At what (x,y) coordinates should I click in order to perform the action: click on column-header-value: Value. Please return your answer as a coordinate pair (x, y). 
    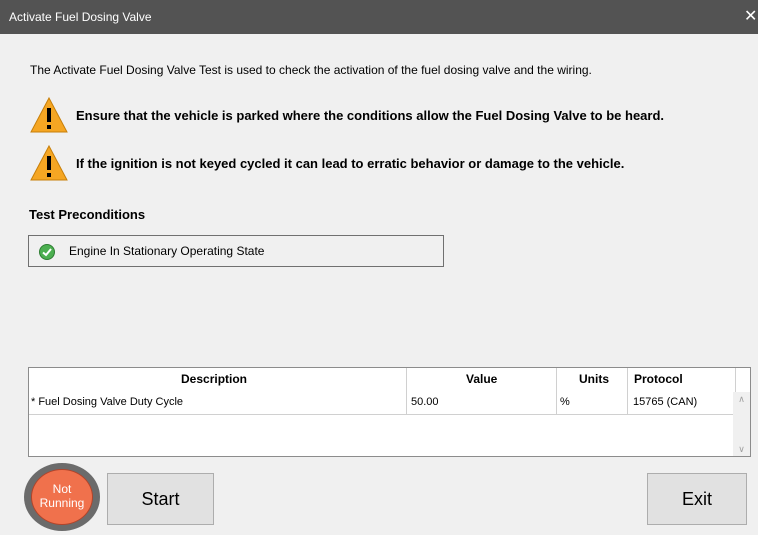
    Looking at the image, I should click on (481, 379).